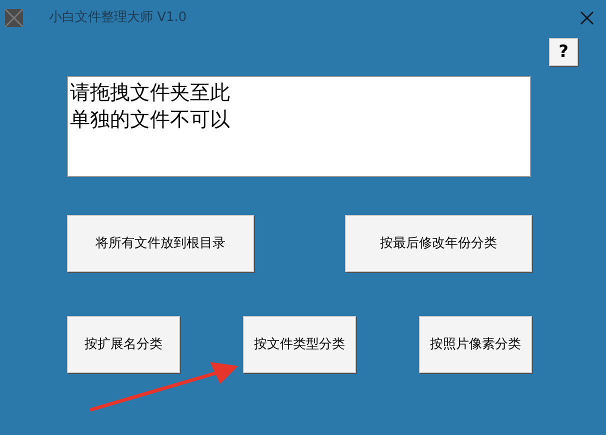 The width and height of the screenshot is (606, 435). Describe the element at coordinates (475, 344) in the screenshot. I see `action-button: 按照片像素分类` at that location.